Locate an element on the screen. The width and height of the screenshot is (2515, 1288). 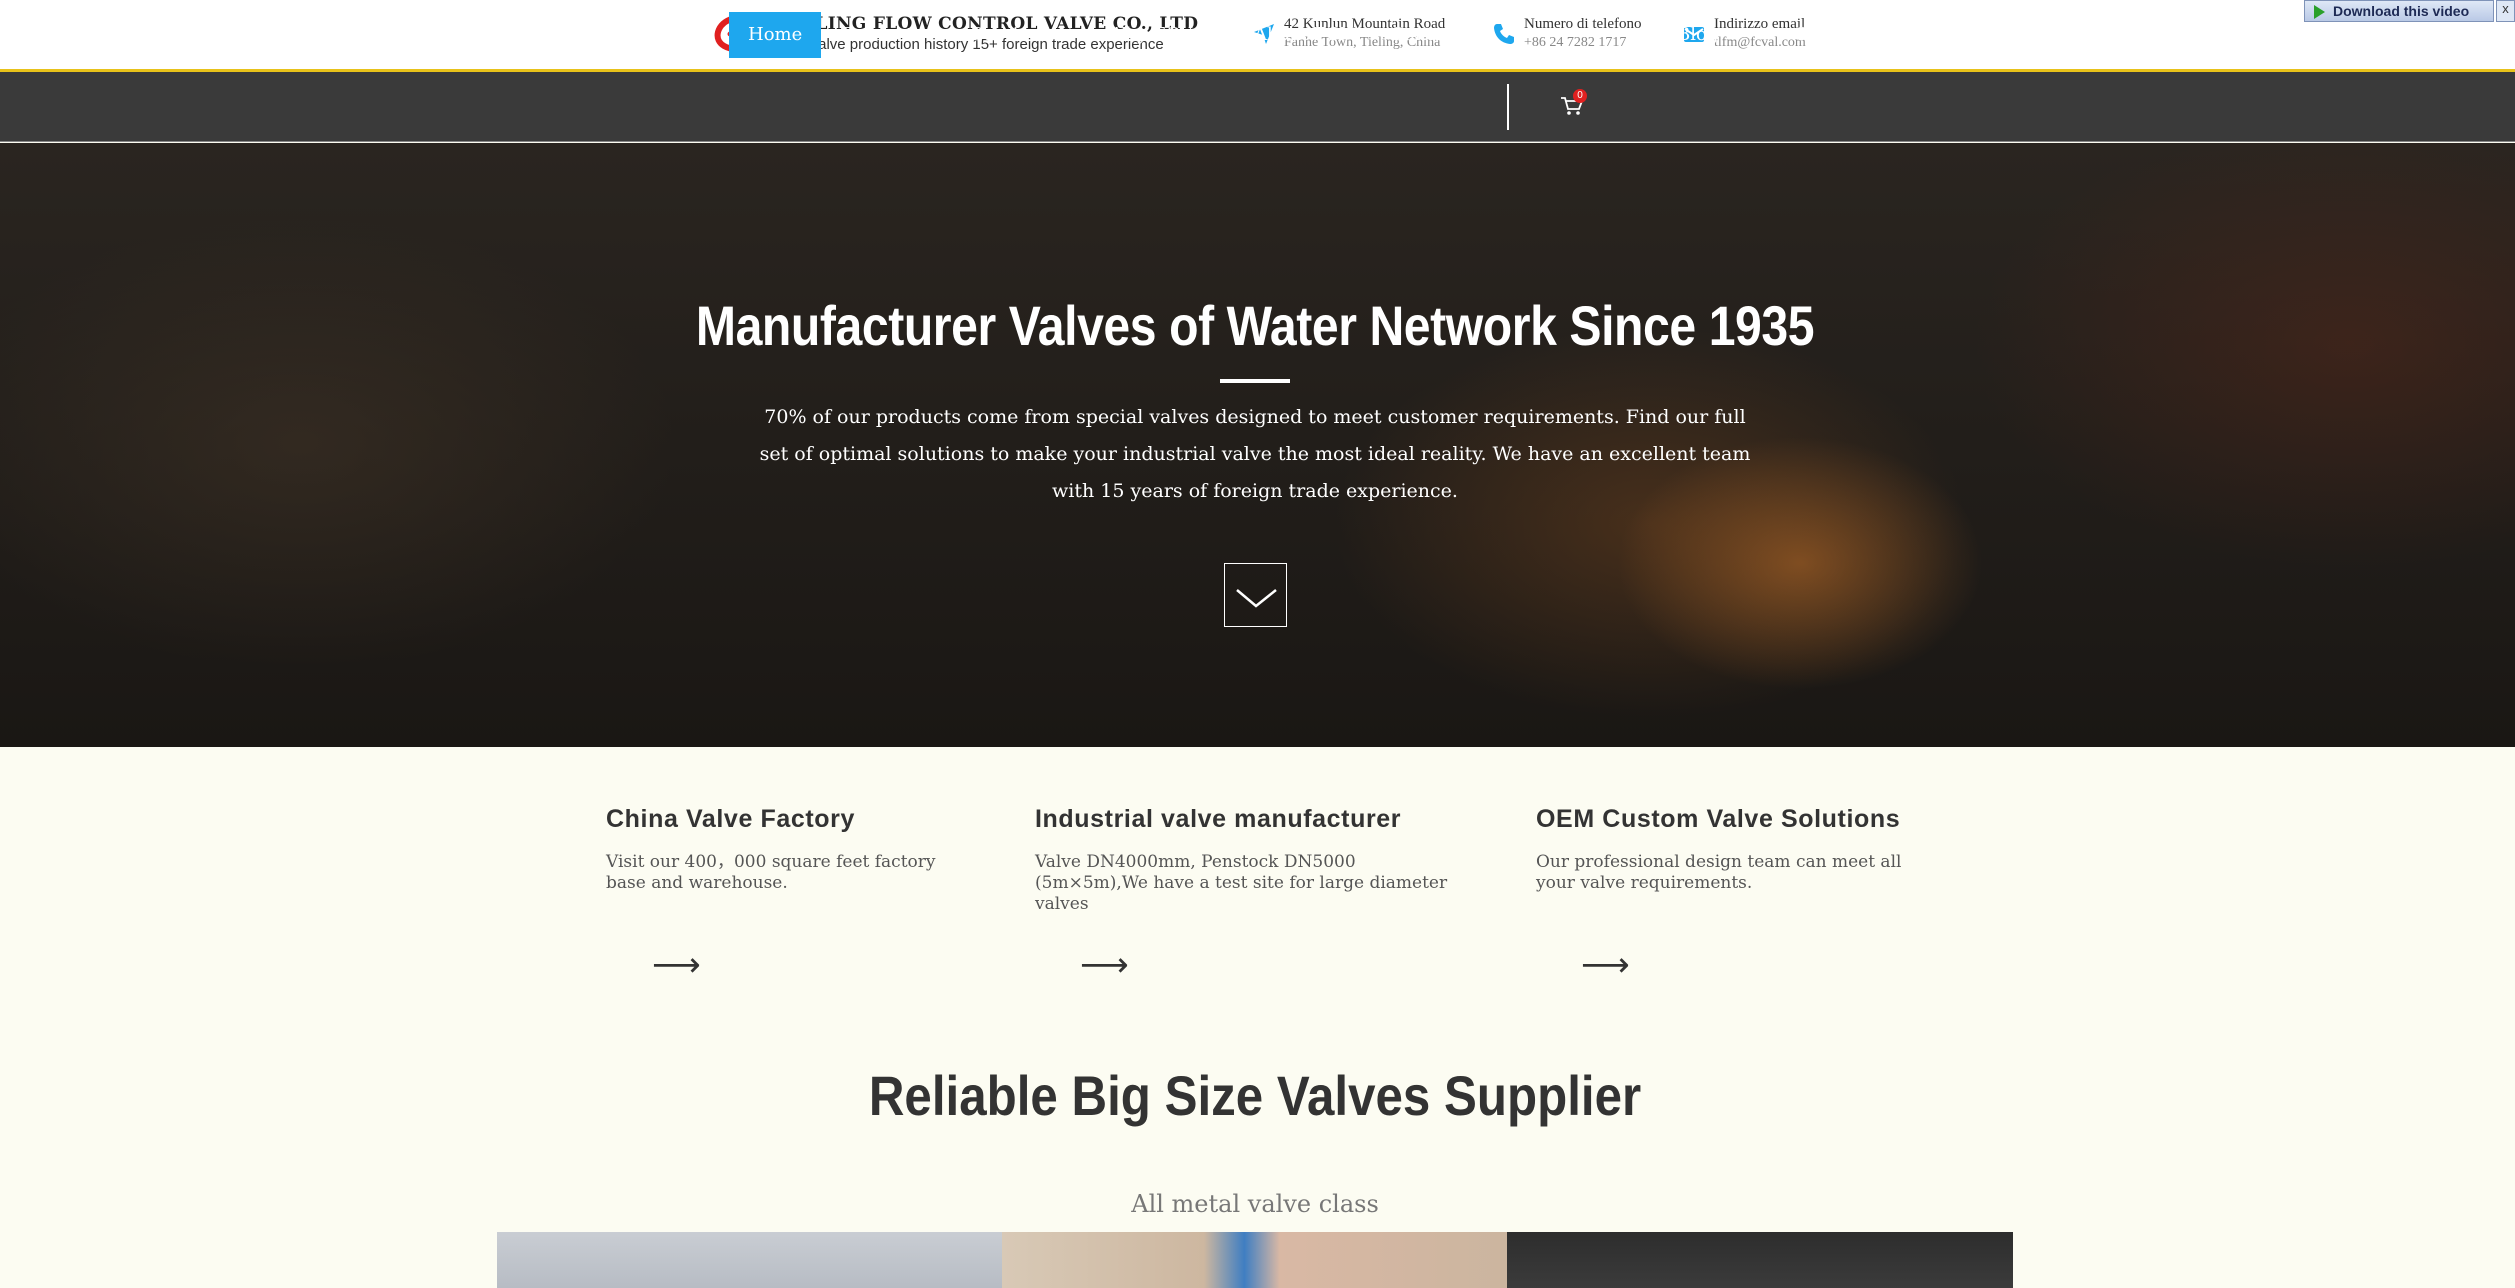
feature-title-manufacturer: Industrial valve manufacturer is located at coordinates (1218, 819).